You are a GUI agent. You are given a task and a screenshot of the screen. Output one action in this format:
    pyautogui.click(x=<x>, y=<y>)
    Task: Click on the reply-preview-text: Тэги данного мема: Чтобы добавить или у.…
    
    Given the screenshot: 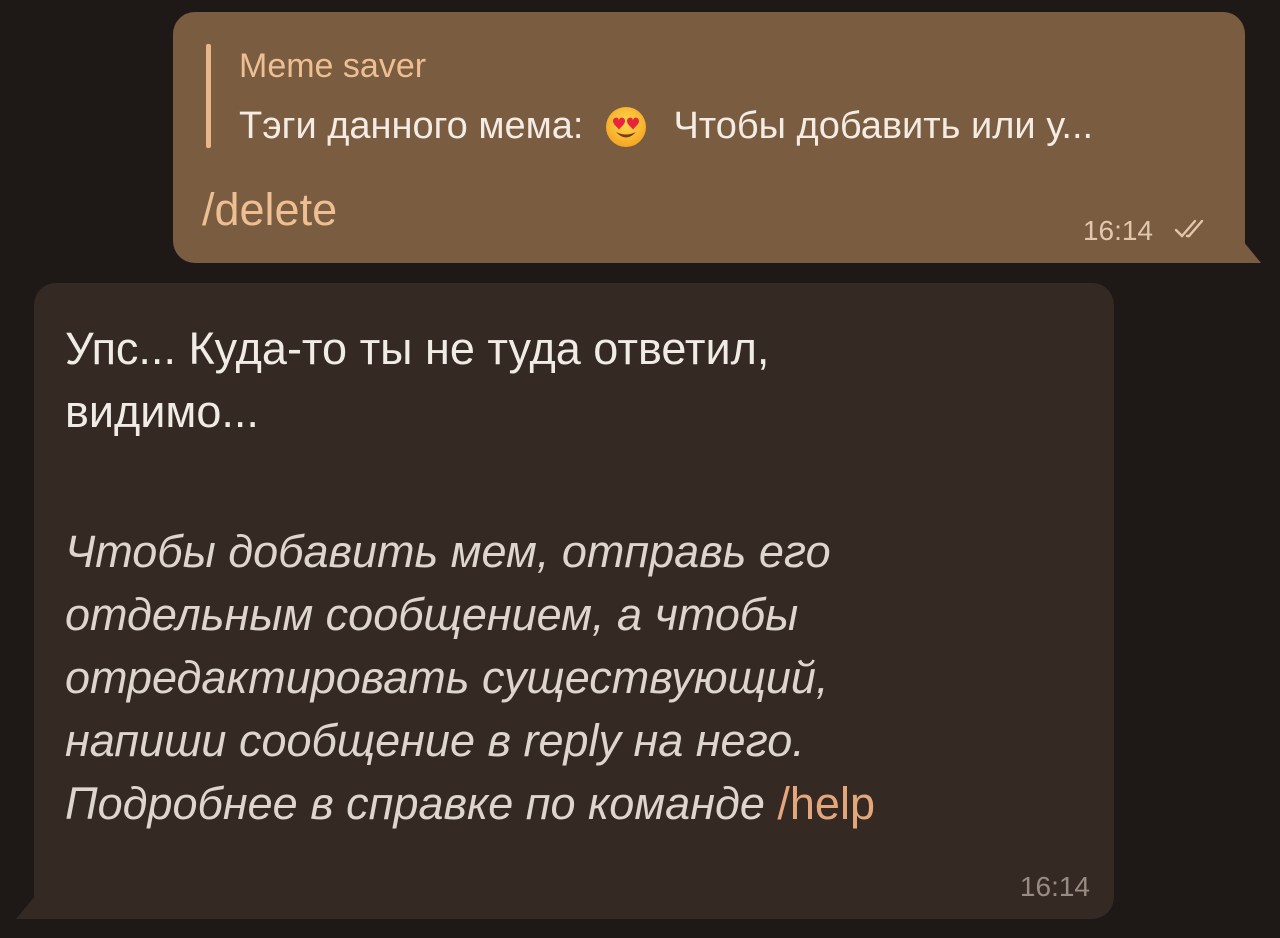 What is the action you would take?
    pyautogui.click(x=666, y=126)
    